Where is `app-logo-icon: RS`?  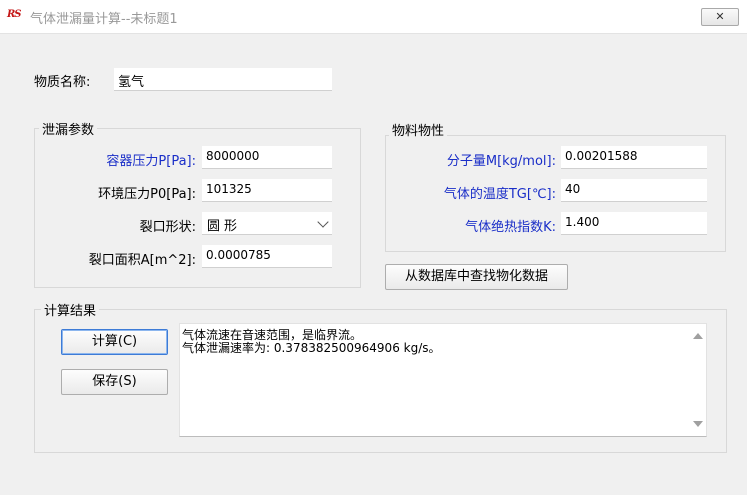 app-logo-icon: RS is located at coordinates (14, 14).